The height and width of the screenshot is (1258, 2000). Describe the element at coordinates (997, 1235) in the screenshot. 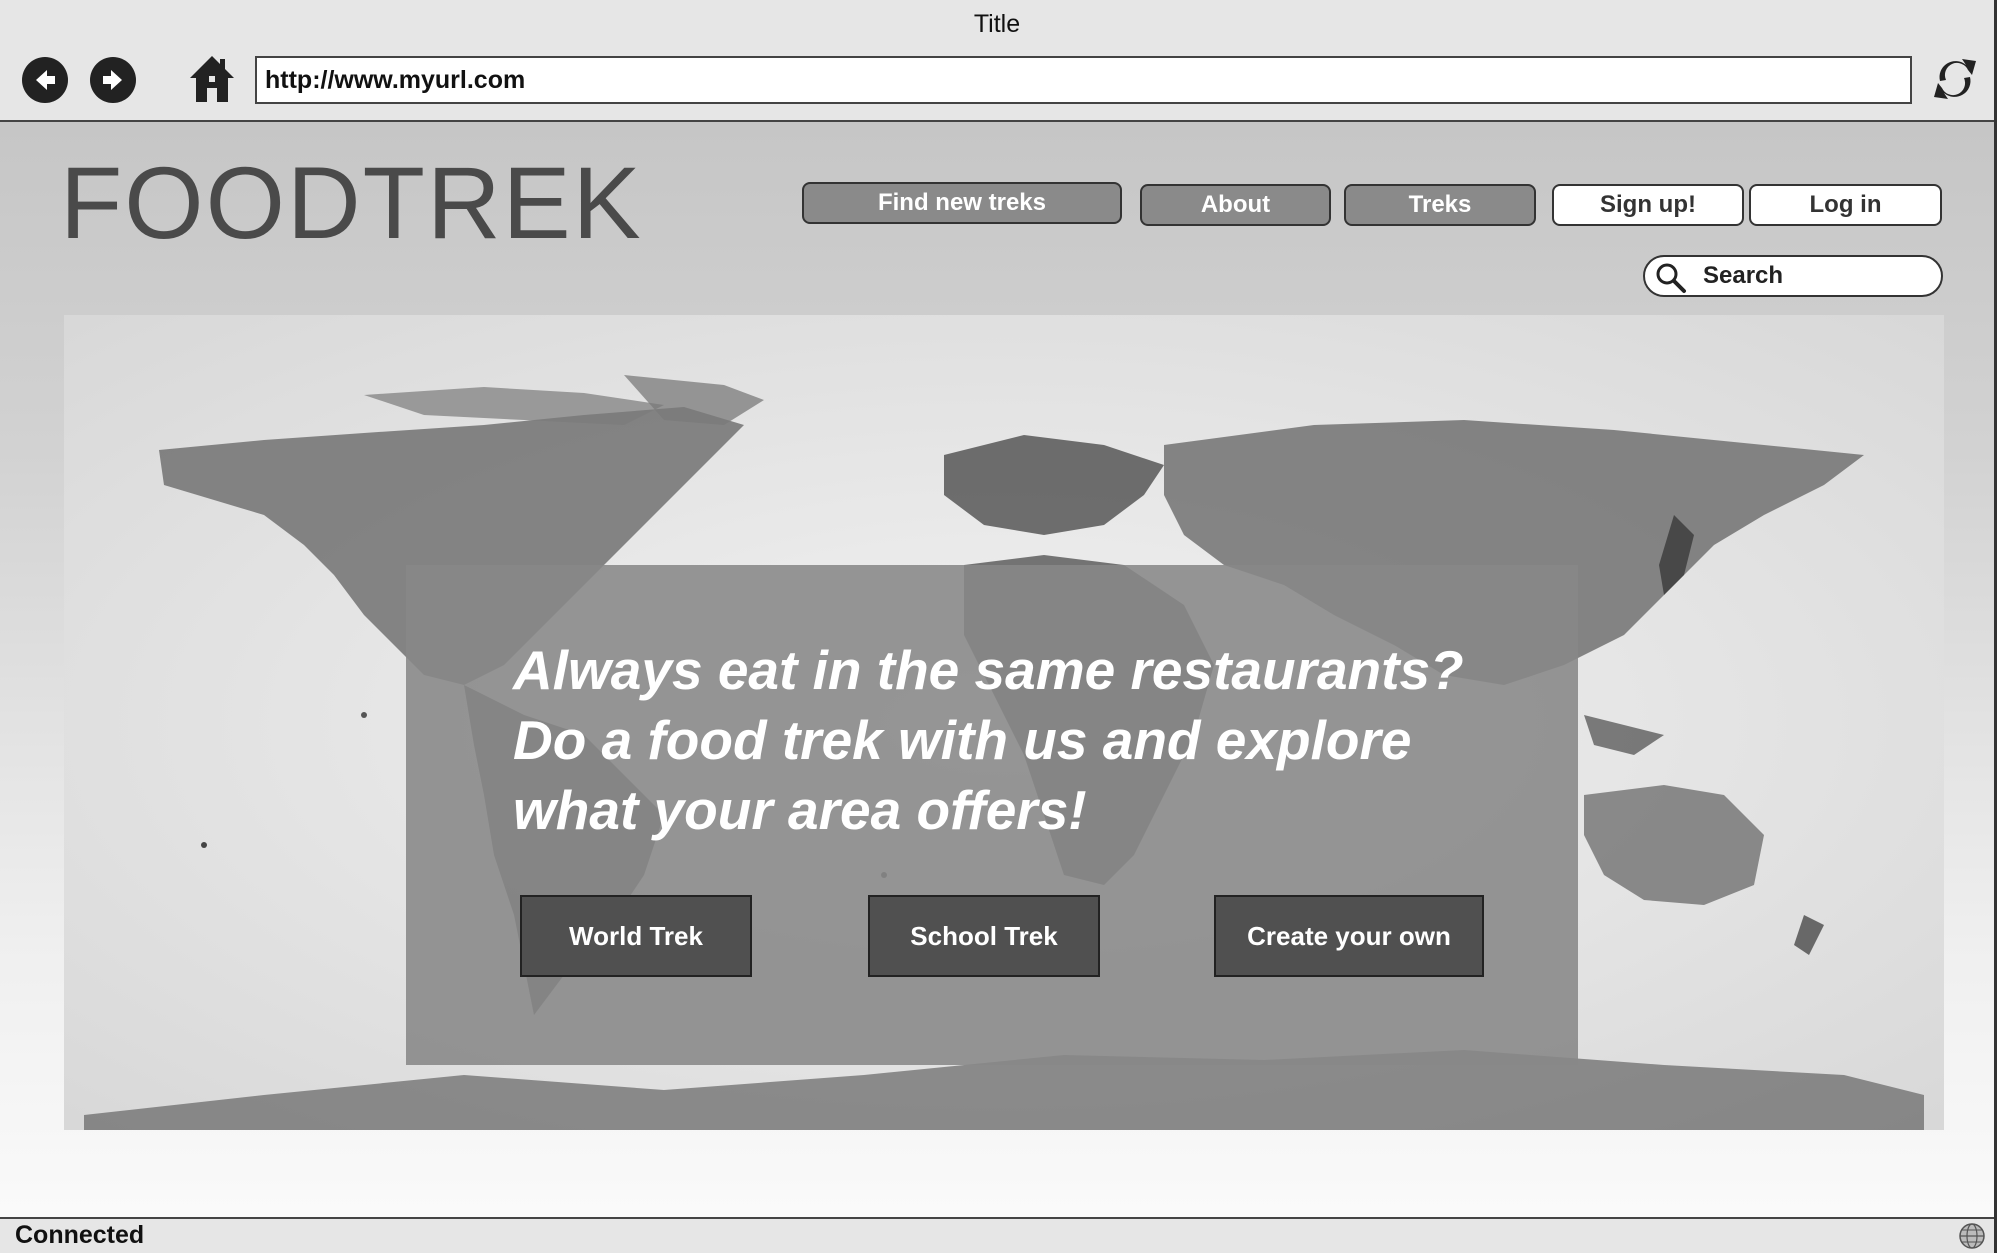

I see `status-bar: Connected` at that location.